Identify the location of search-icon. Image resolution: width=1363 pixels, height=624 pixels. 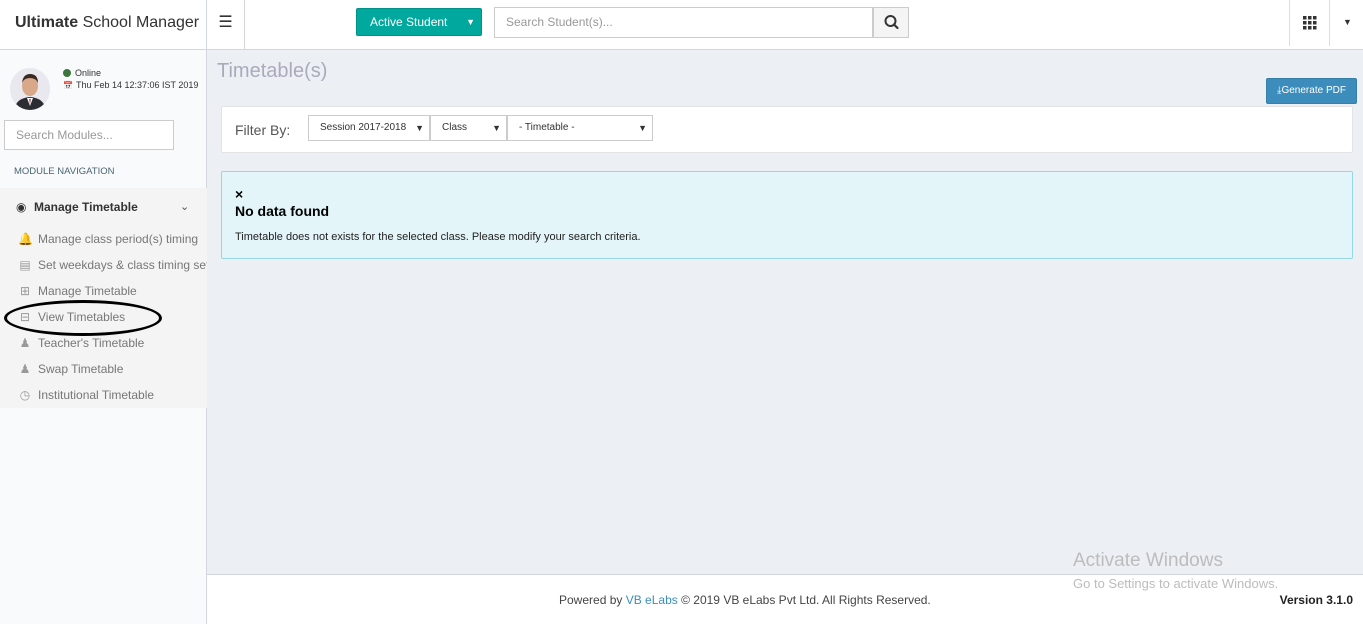
(891, 22).